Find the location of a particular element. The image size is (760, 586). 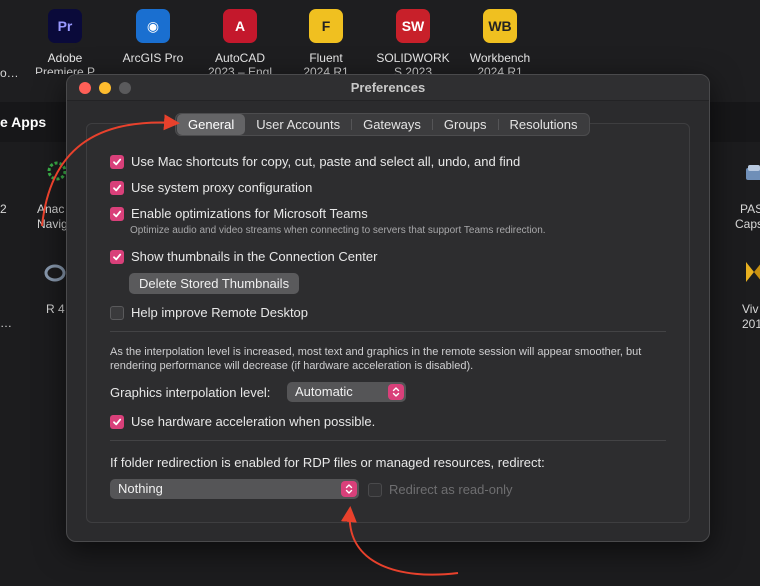

app-tile: Pr Adobe Premiere P is located at coordinates (65, 37).